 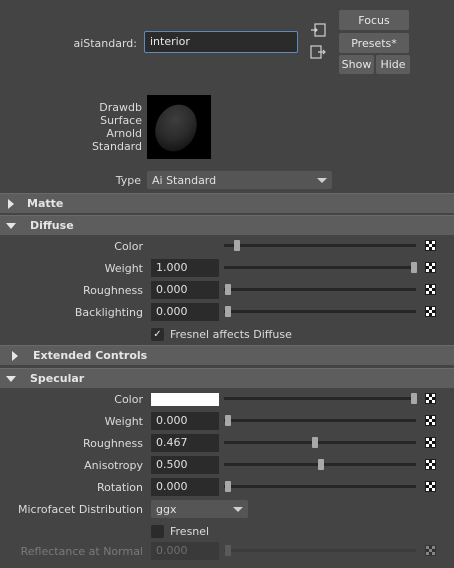 What do you see at coordinates (318, 30) in the screenshot?
I see `input-connection-icon` at bounding box center [318, 30].